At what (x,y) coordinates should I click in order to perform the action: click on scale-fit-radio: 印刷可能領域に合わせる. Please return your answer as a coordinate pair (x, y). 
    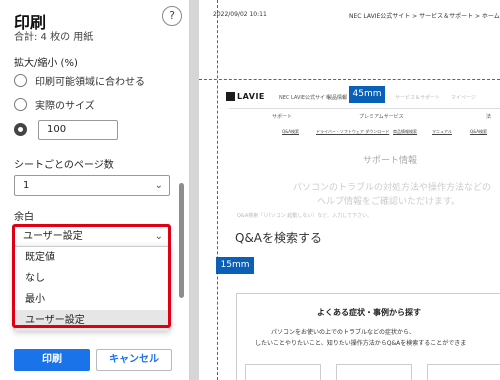
    Looking at the image, I should click on (79, 80).